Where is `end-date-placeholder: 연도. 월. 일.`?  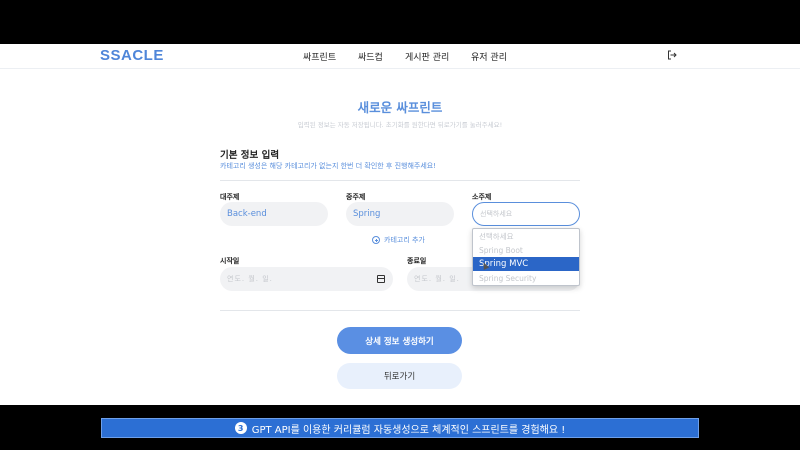
end-date-placeholder: 연도. 월. 일. is located at coordinates (437, 279).